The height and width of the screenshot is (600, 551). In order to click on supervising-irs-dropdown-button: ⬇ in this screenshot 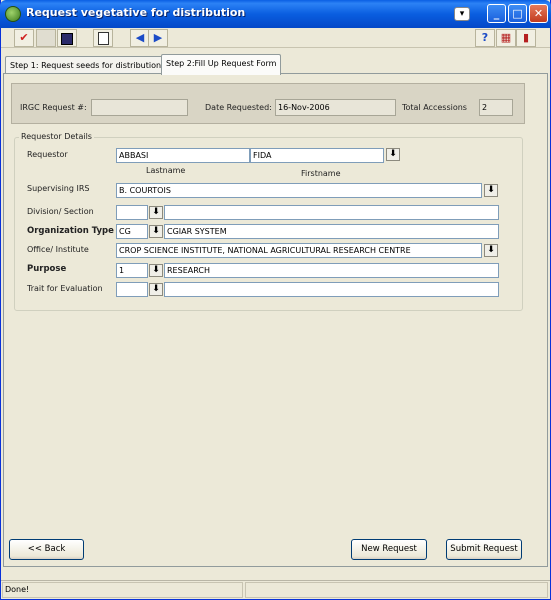, I will do `click(491, 190)`.